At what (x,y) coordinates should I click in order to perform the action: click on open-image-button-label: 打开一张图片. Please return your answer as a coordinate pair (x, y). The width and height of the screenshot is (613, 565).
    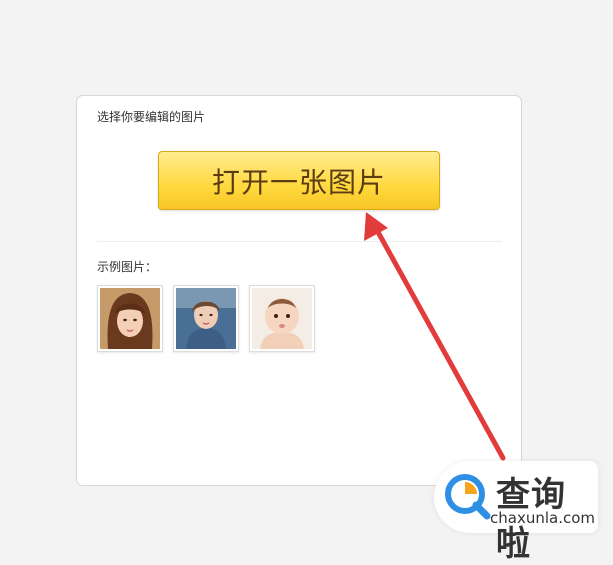
    Looking at the image, I should click on (298, 182).